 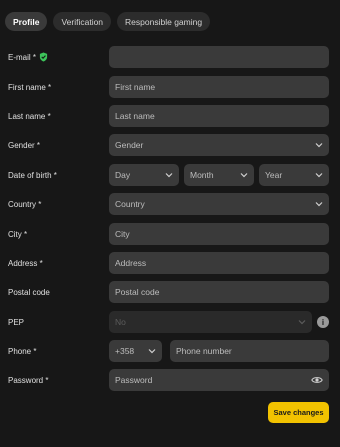 I want to click on last-name-row: Last name * Last name, so click(x=170, y=116).